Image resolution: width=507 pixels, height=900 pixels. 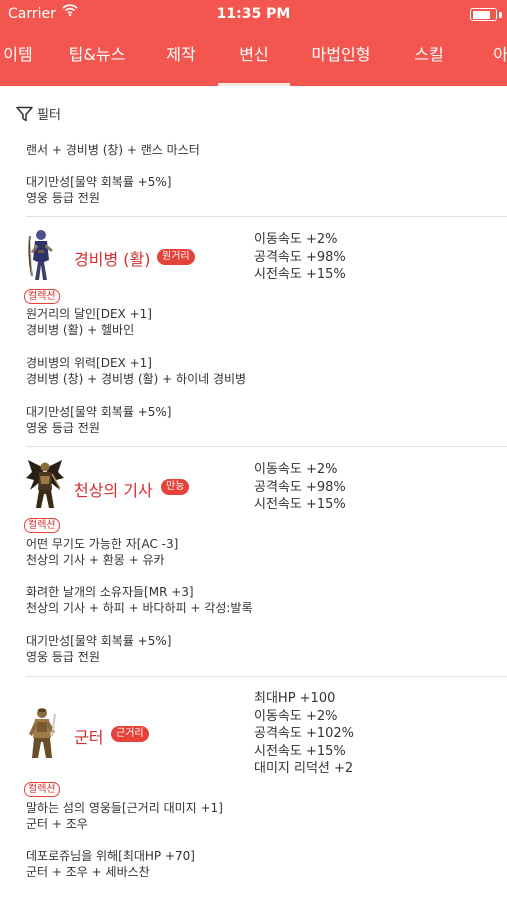 What do you see at coordinates (429, 57) in the screenshot?
I see `tab-skill: 스킬` at bounding box center [429, 57].